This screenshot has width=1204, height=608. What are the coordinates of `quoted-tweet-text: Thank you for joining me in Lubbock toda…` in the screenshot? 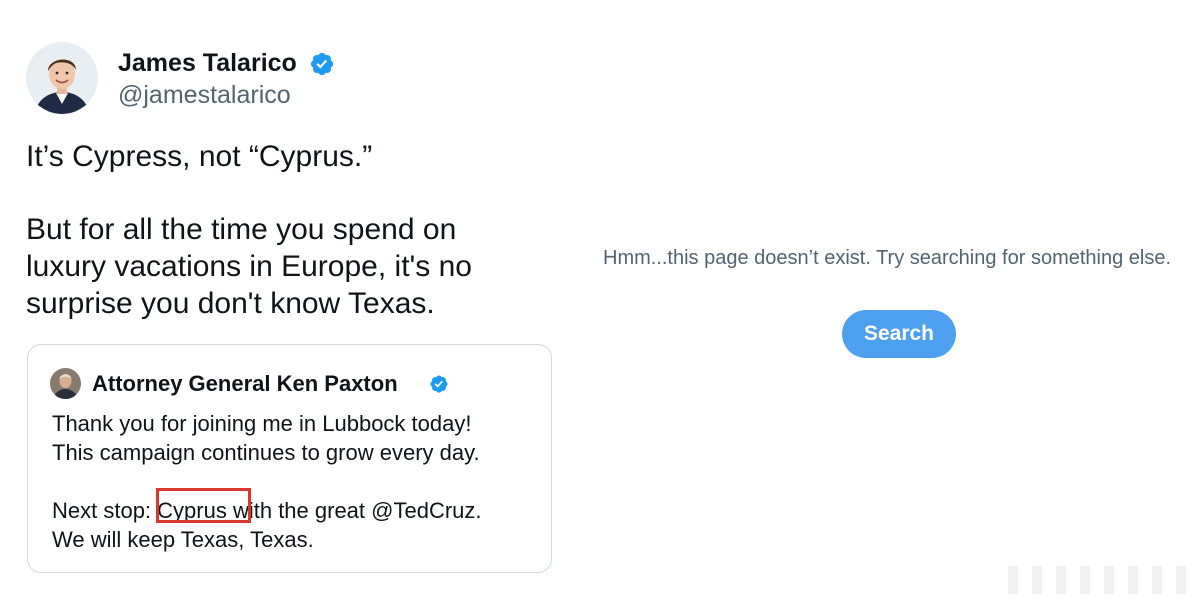 It's located at (297, 481).